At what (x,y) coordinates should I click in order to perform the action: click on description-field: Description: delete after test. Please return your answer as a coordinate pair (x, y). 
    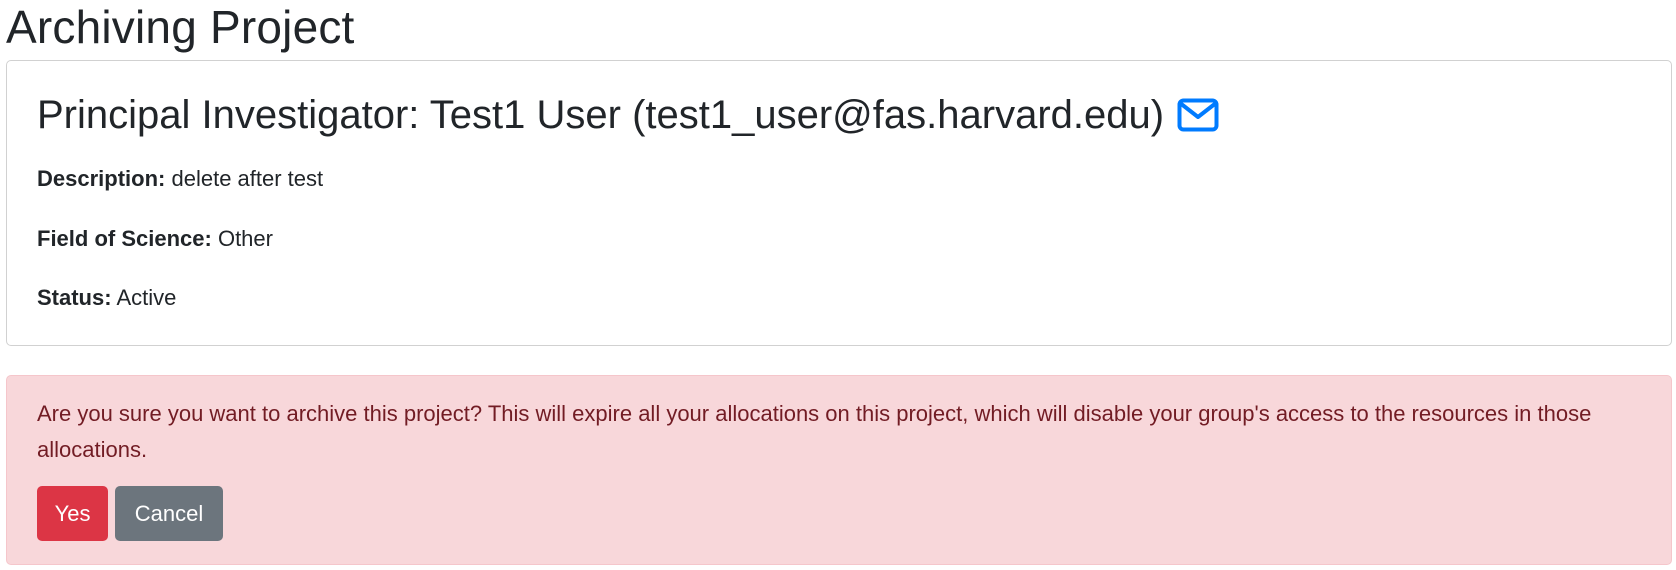
    Looking at the image, I should click on (839, 179).